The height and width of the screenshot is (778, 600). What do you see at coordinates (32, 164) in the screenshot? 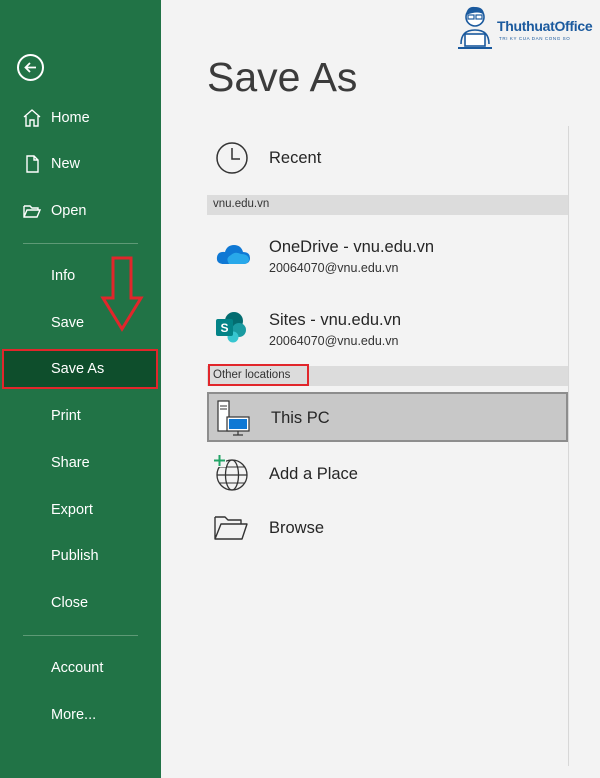
I see `new-document-icon` at bounding box center [32, 164].